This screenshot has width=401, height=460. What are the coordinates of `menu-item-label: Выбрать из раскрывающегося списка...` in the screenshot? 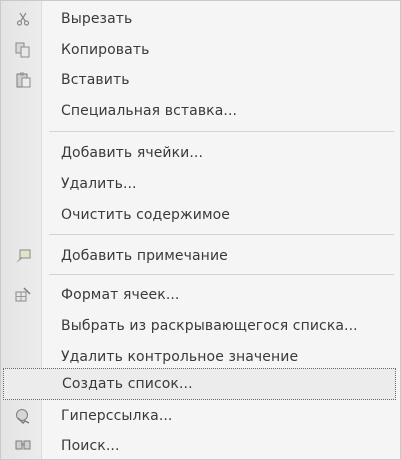 It's located at (209, 326).